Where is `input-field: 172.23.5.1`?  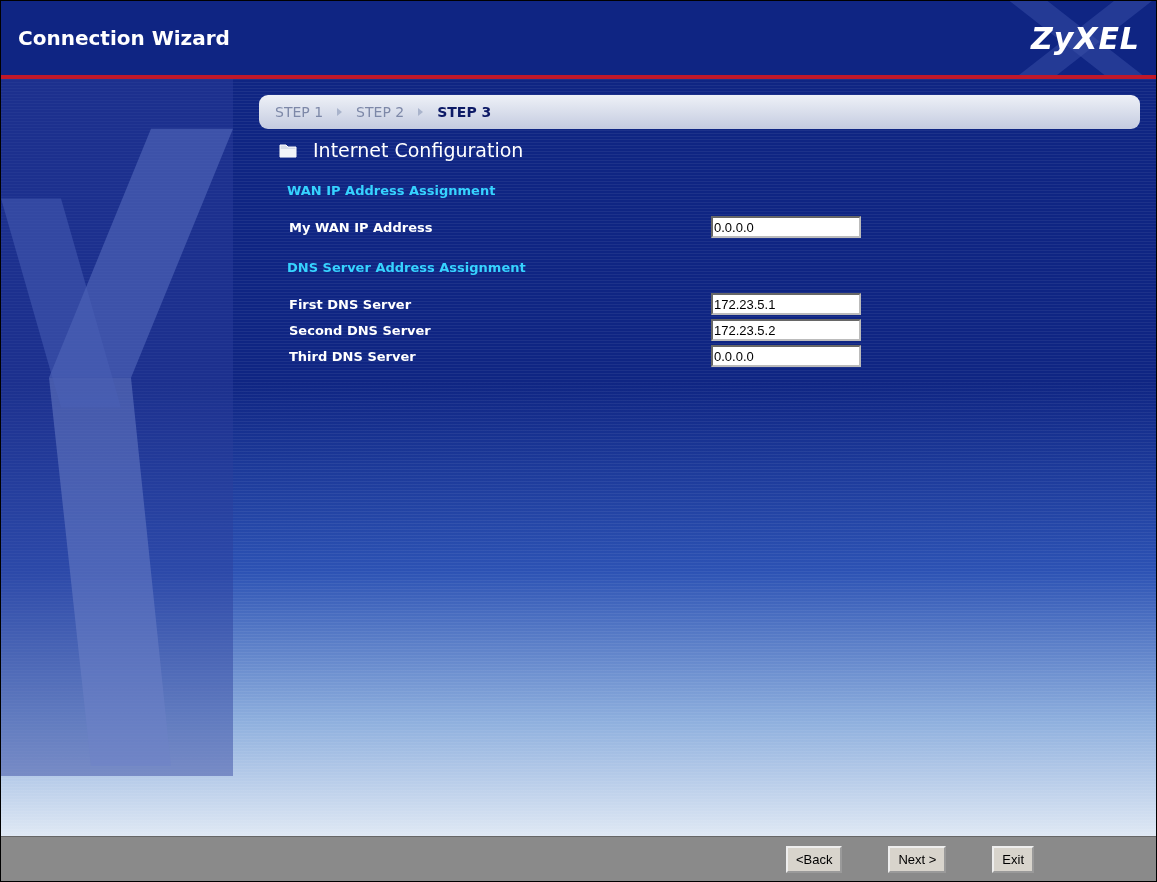
input-field: 172.23.5.1 is located at coordinates (786, 304).